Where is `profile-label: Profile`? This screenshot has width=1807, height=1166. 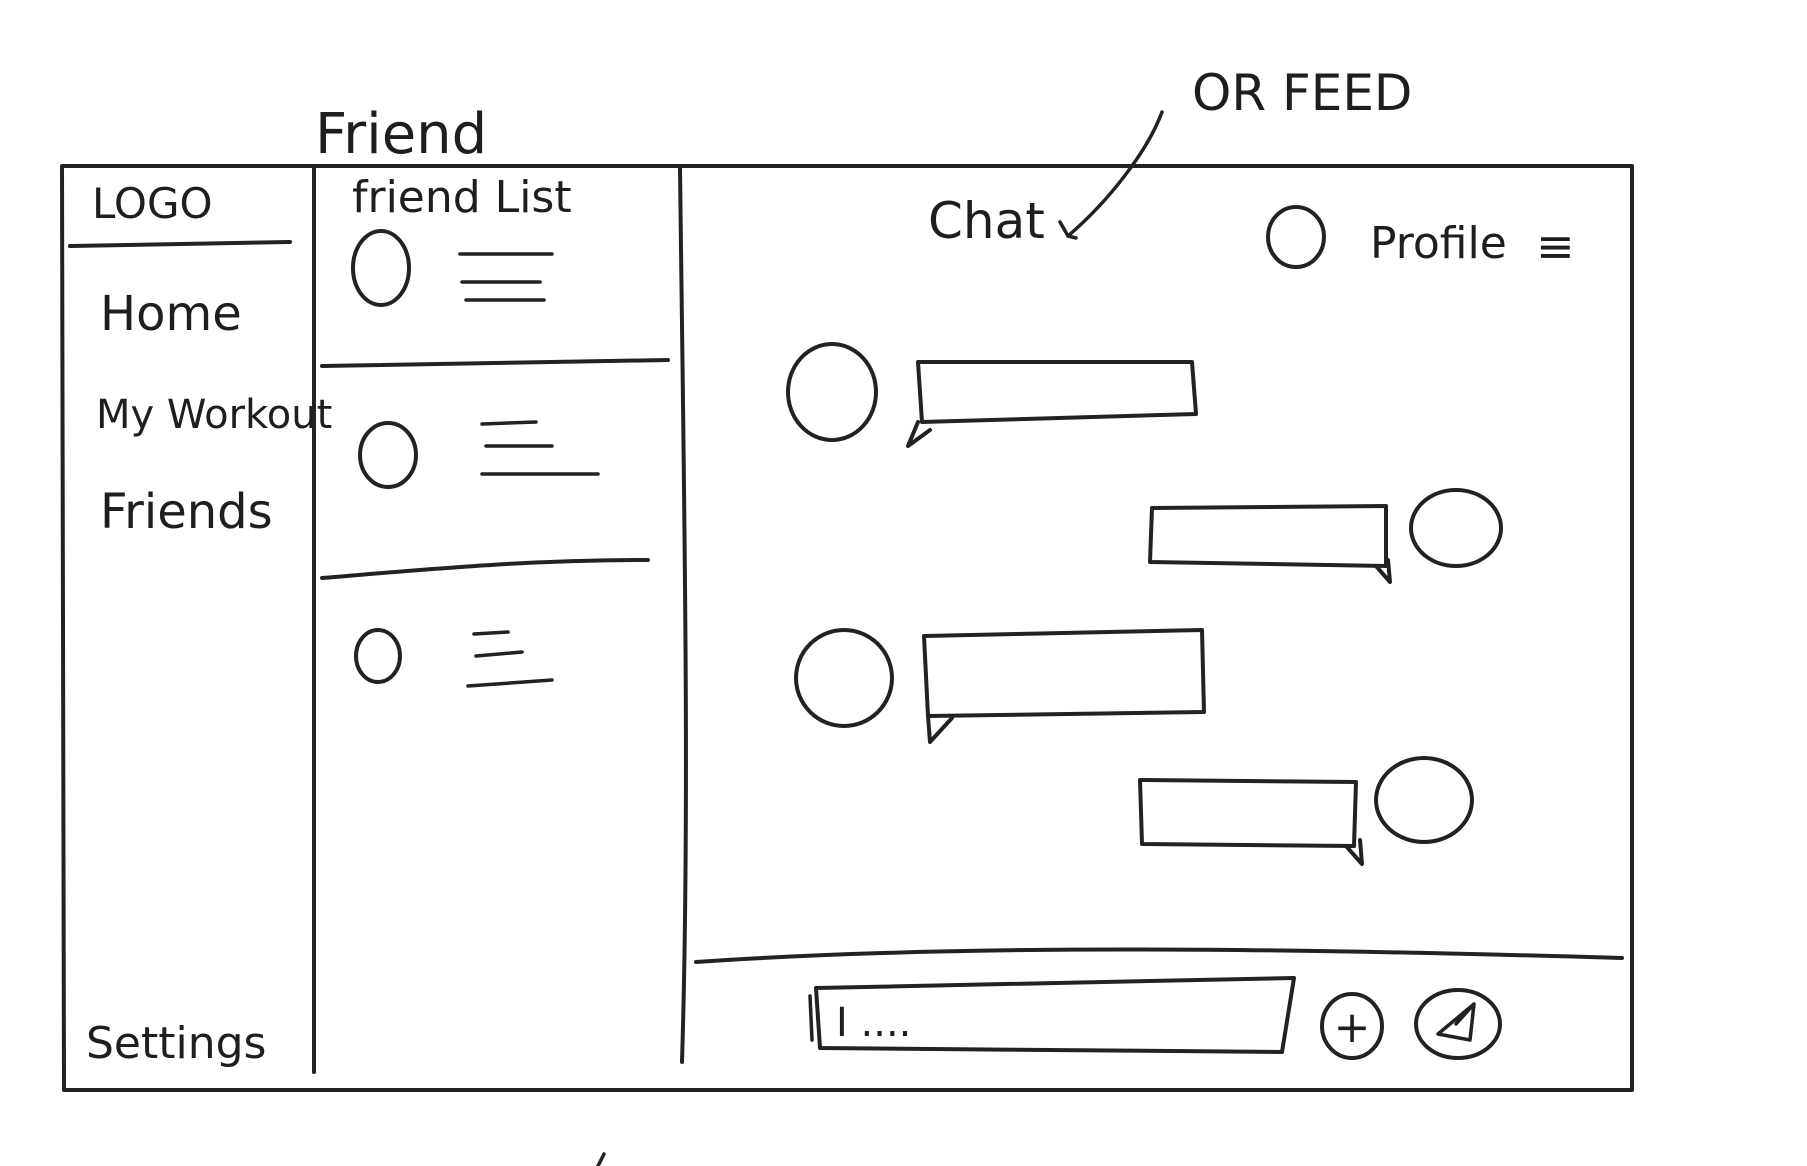
profile-label: Profile is located at coordinates (1438, 243).